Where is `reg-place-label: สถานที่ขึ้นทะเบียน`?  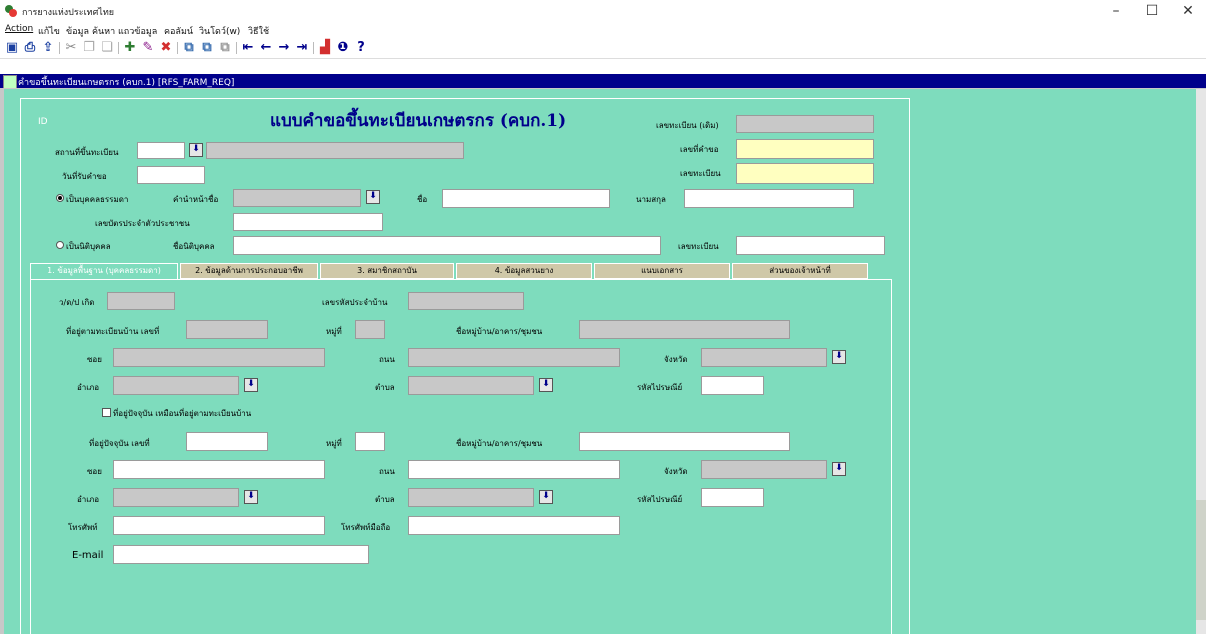 reg-place-label: สถานที่ขึ้นทะเบียน is located at coordinates (87, 152).